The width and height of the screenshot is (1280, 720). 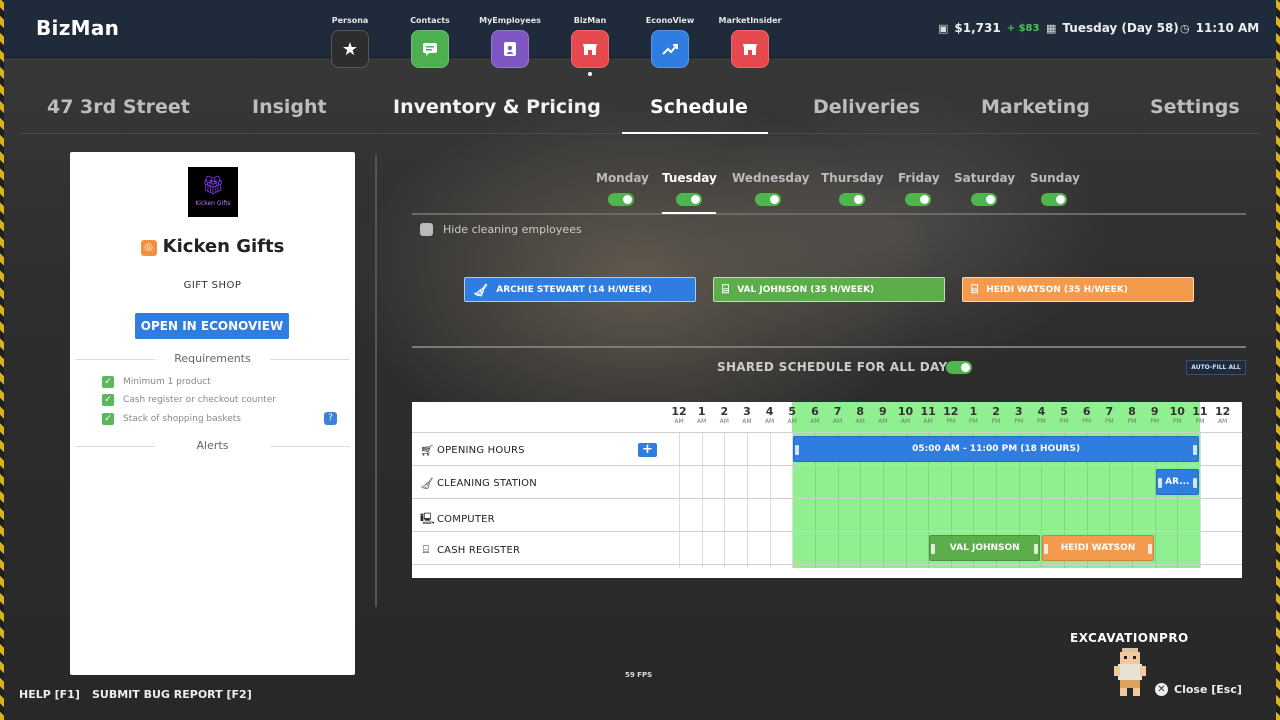 I want to click on shift-block: HEIDI WATSON, so click(x=1098, y=548).